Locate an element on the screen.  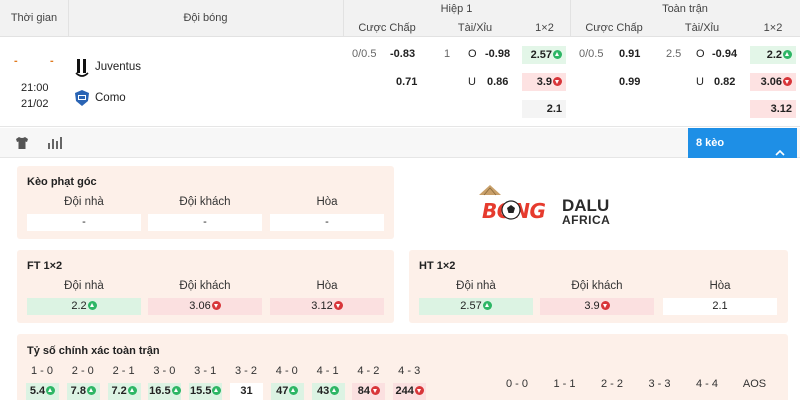
h1-overunder-header: Tài/Xỉu is located at coordinates (475, 28).